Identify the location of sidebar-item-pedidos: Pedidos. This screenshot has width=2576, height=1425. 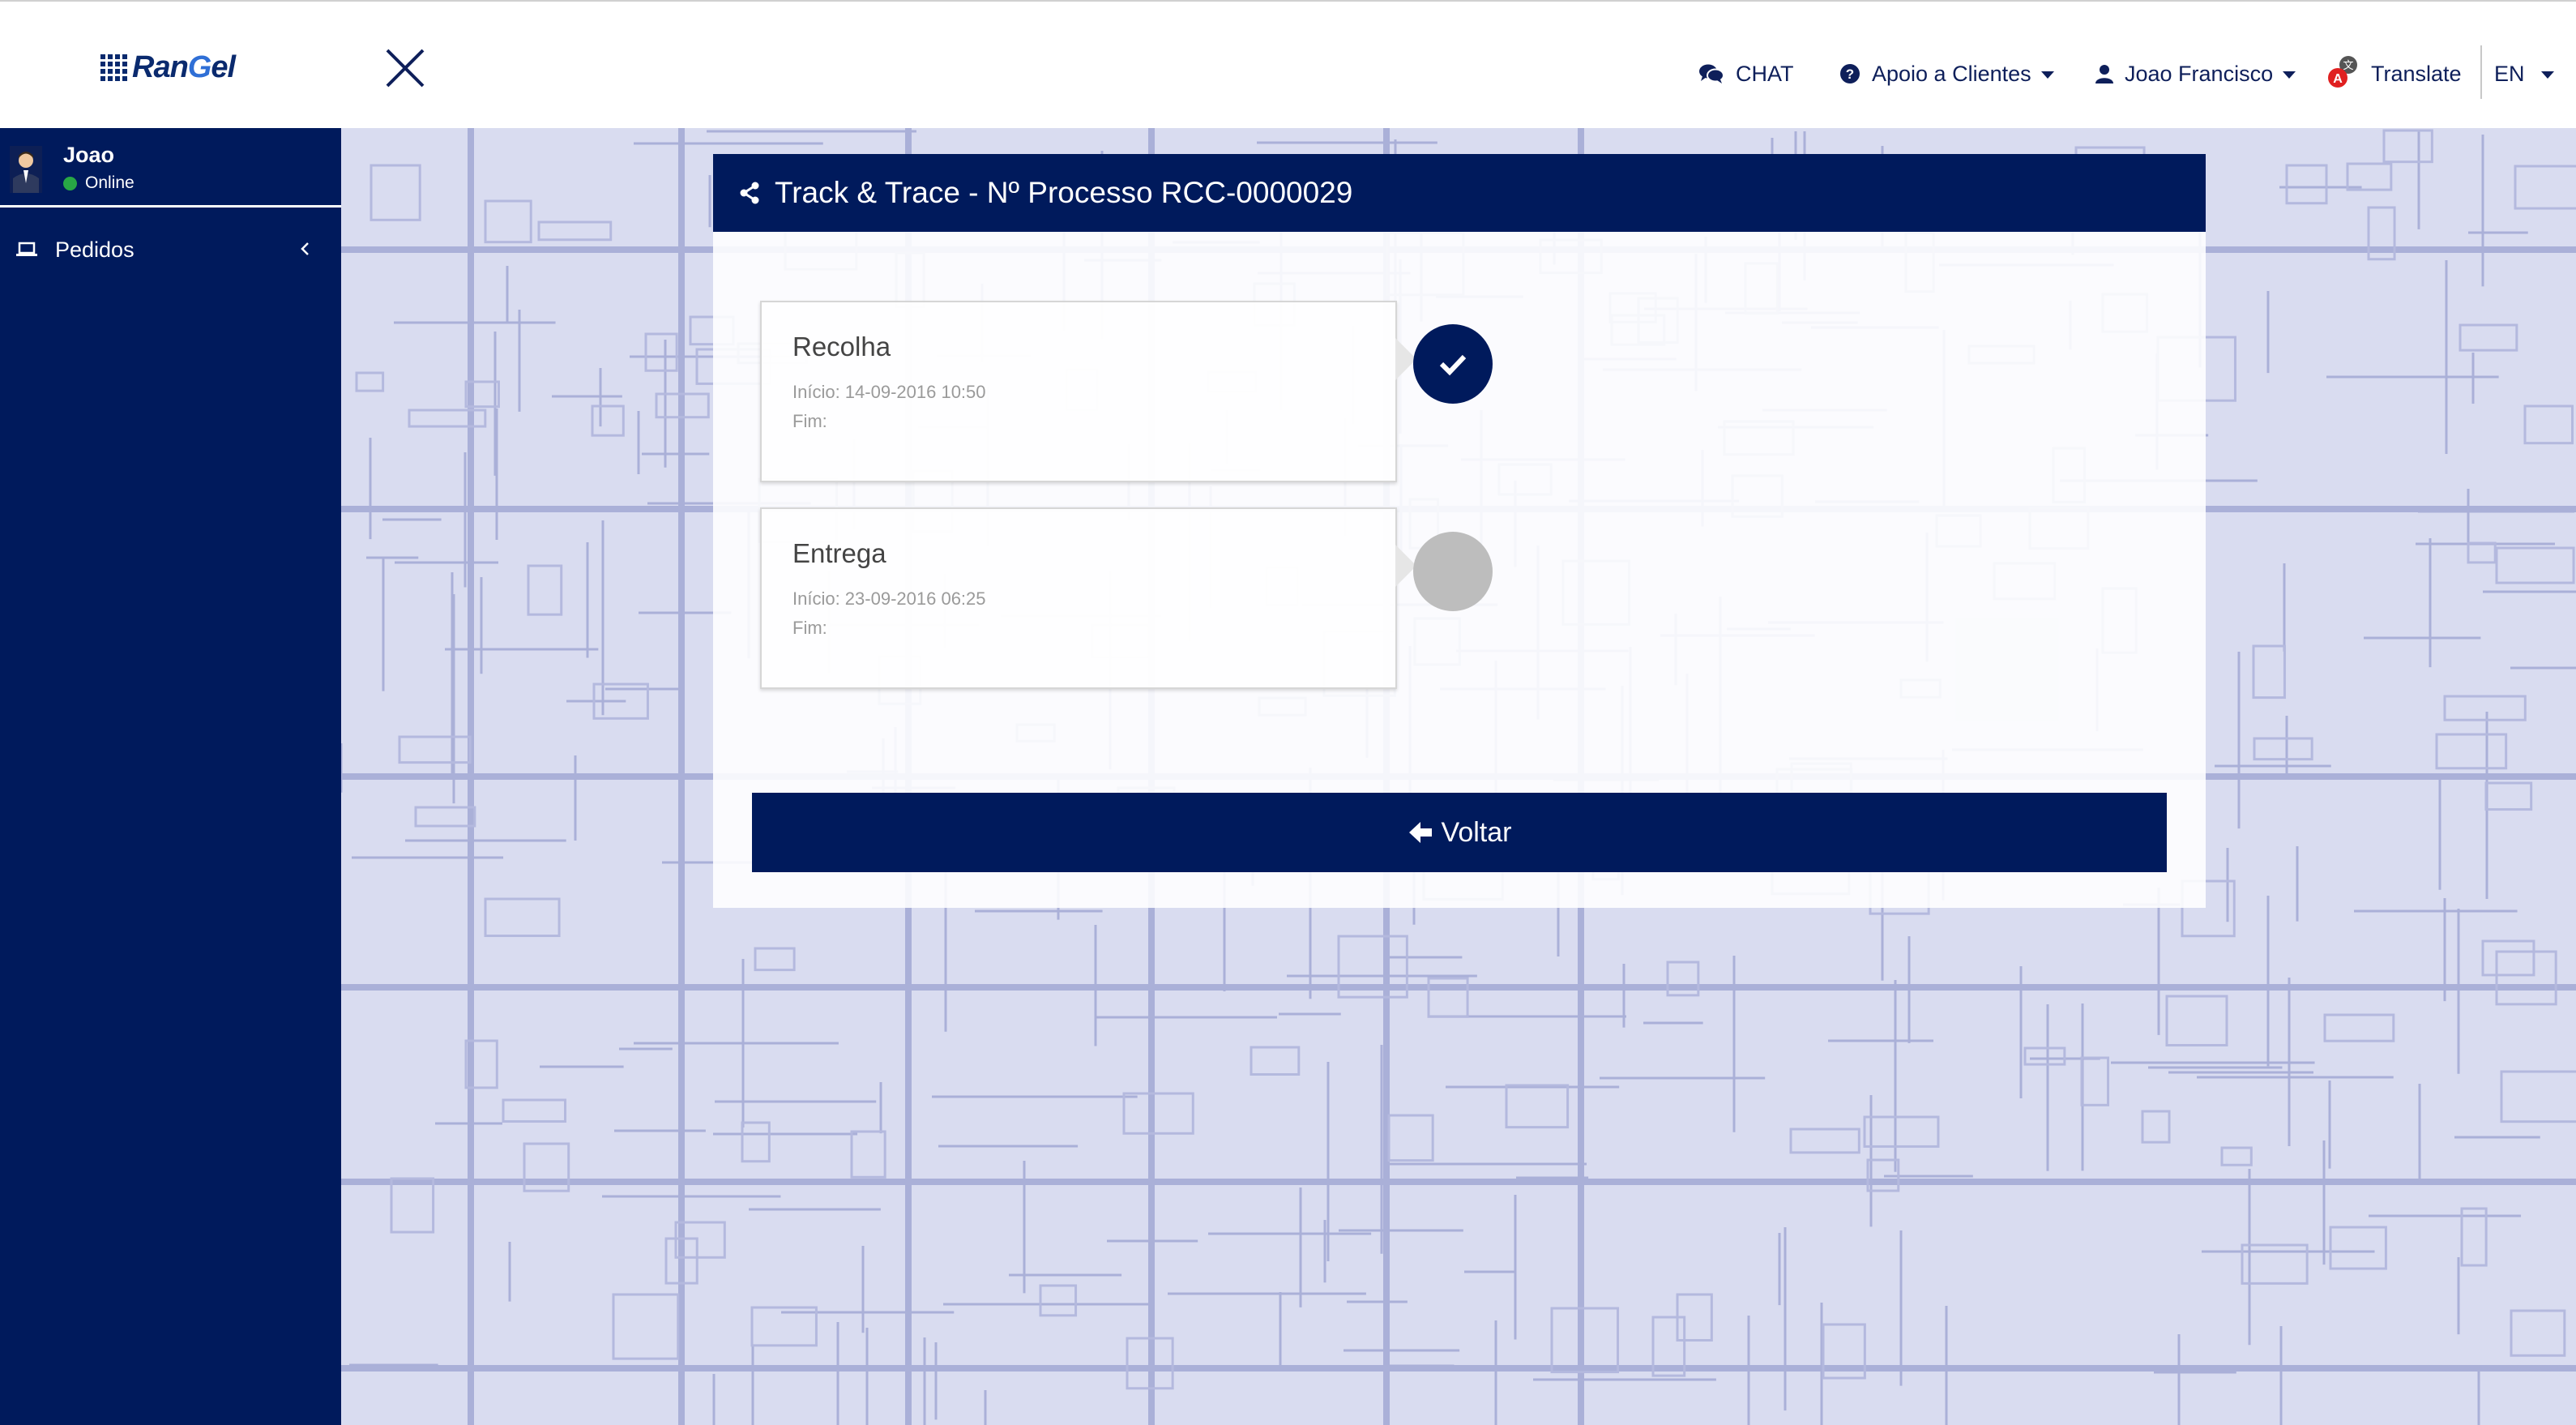
(170, 250).